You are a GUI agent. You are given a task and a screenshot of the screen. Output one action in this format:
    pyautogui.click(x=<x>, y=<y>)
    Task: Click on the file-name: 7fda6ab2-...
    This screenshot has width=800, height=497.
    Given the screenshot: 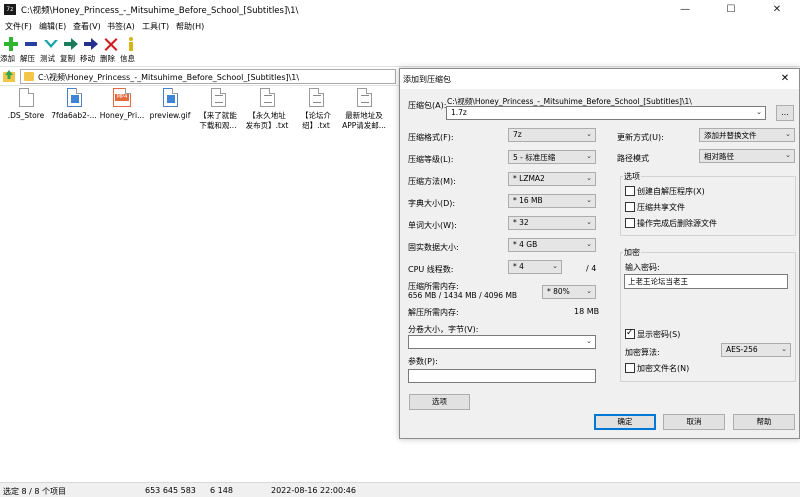 What is the action you would take?
    pyautogui.click(x=74, y=115)
    